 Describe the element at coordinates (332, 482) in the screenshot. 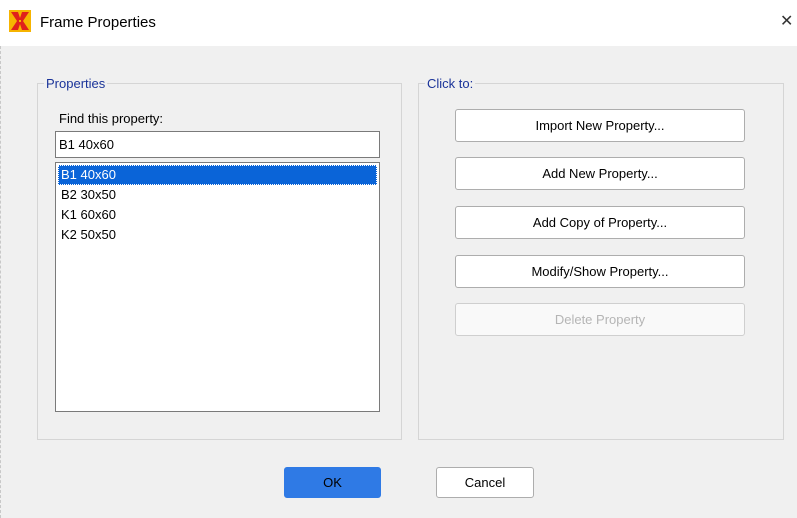

I see `ok-button: OK` at that location.